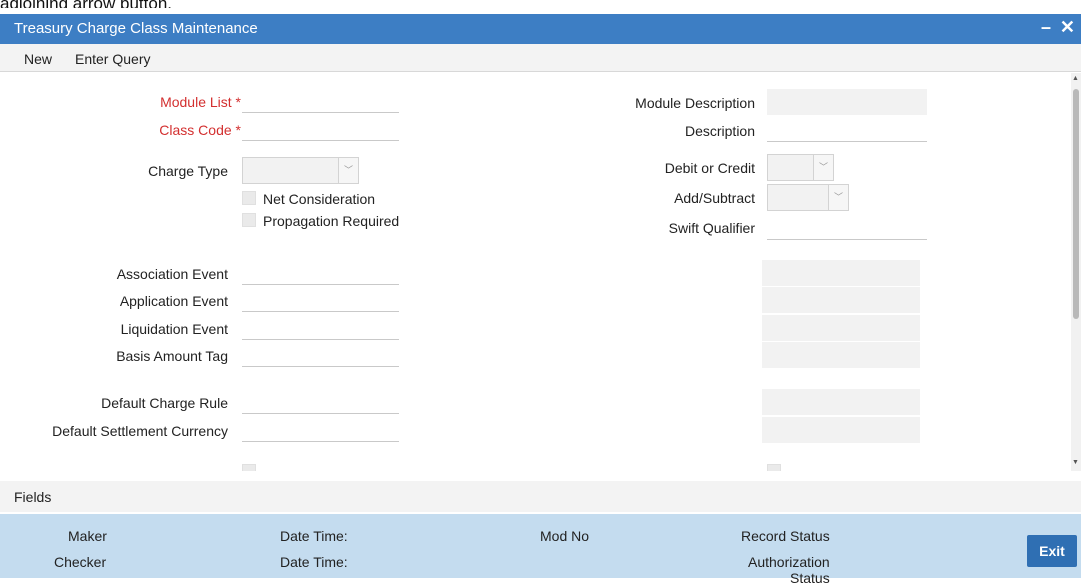 The width and height of the screenshot is (1081, 586). I want to click on propagation-required-label: Propagation Required, so click(331, 221).